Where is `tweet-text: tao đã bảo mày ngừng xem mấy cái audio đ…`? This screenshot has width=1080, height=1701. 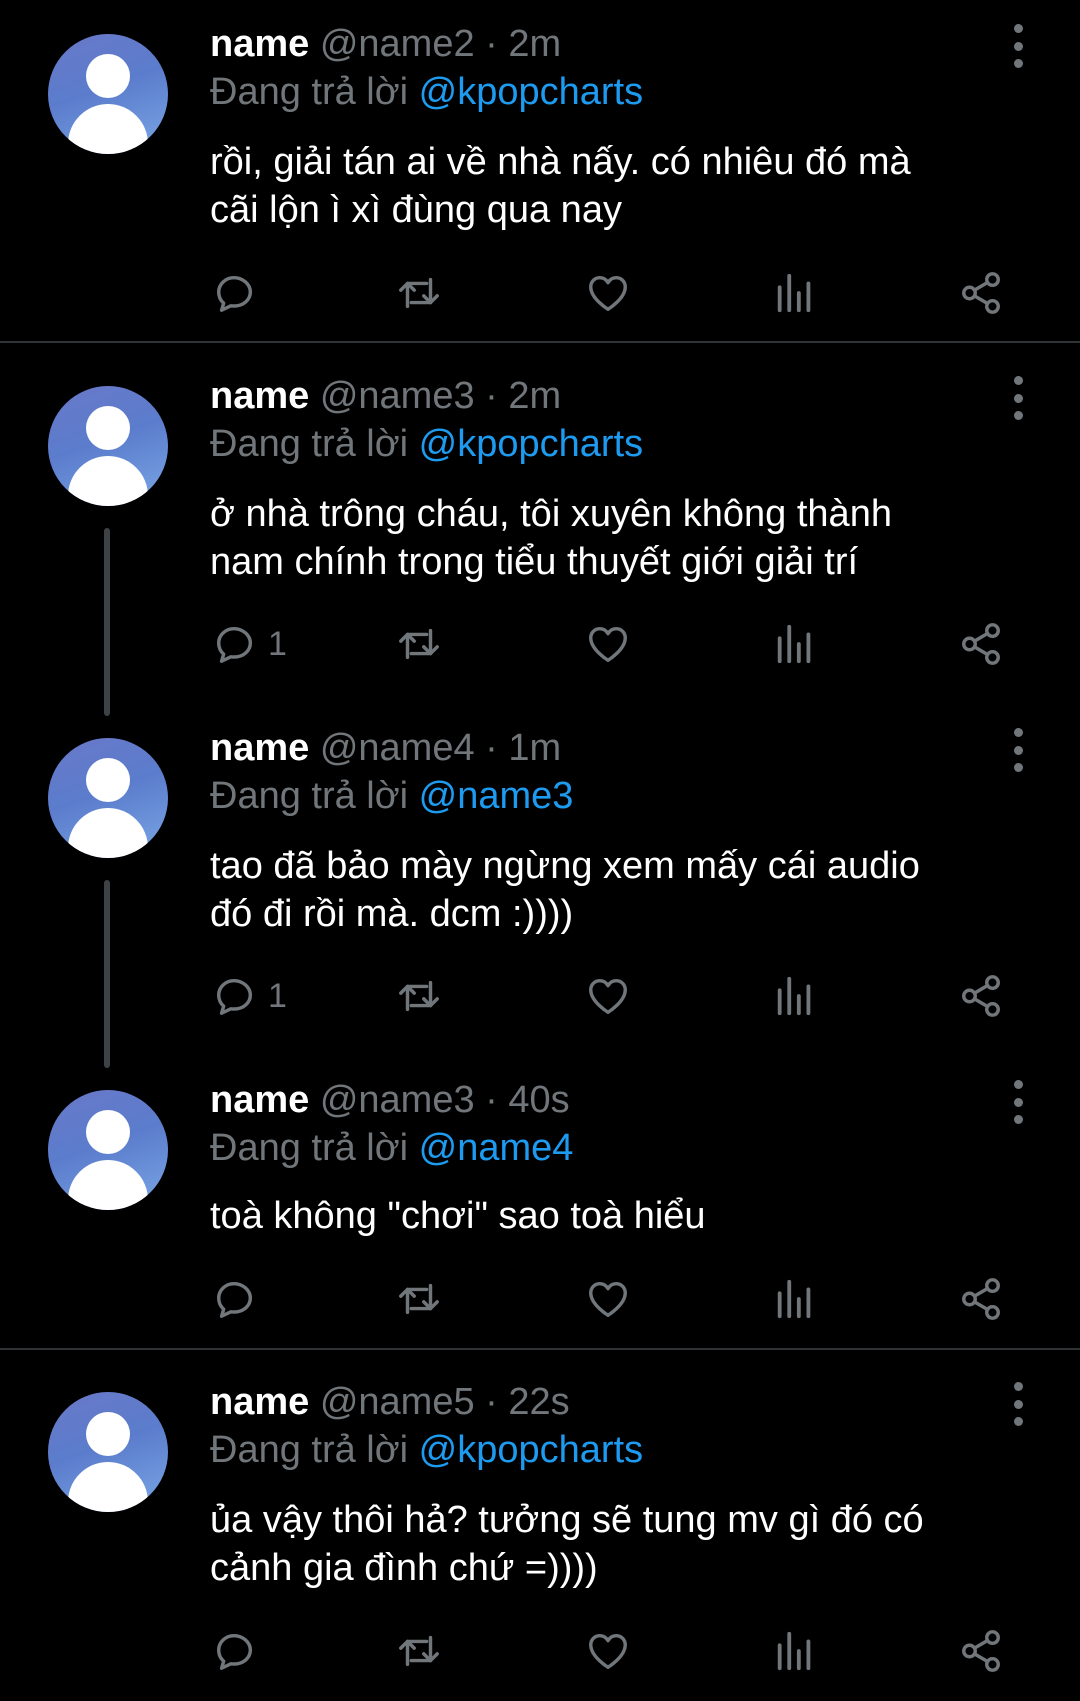
tweet-text: tao đã bảo mày ngừng xem mấy cái audio đ… is located at coordinates (610, 890).